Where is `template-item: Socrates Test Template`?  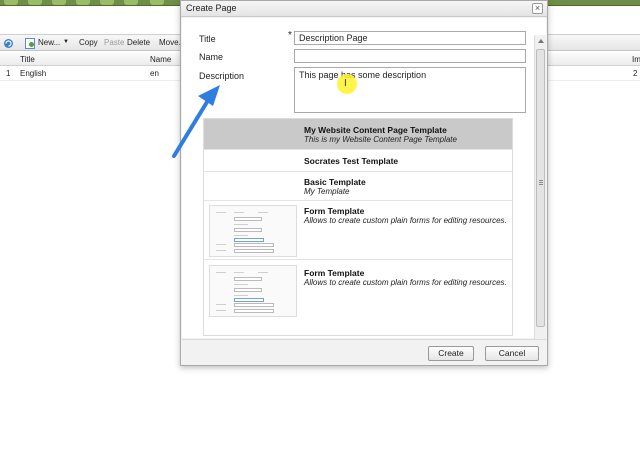 template-item: Socrates Test Template is located at coordinates (358, 161).